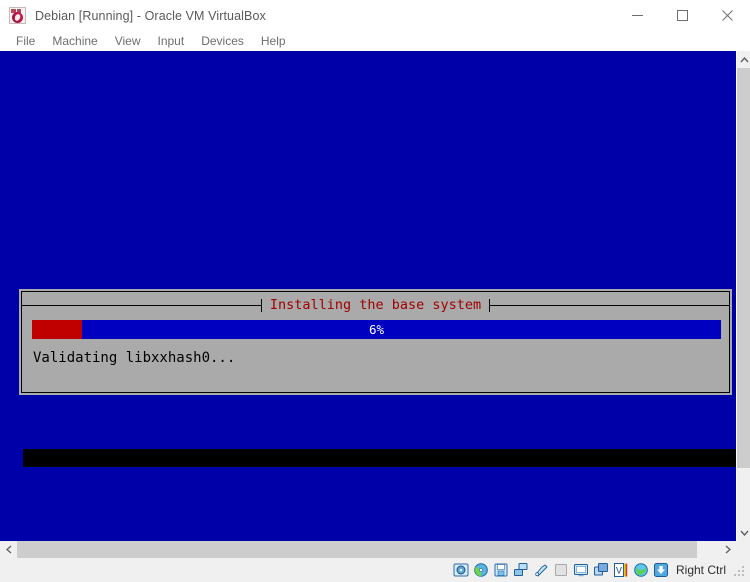 The width and height of the screenshot is (750, 582). I want to click on window-controls, so click(682, 15).